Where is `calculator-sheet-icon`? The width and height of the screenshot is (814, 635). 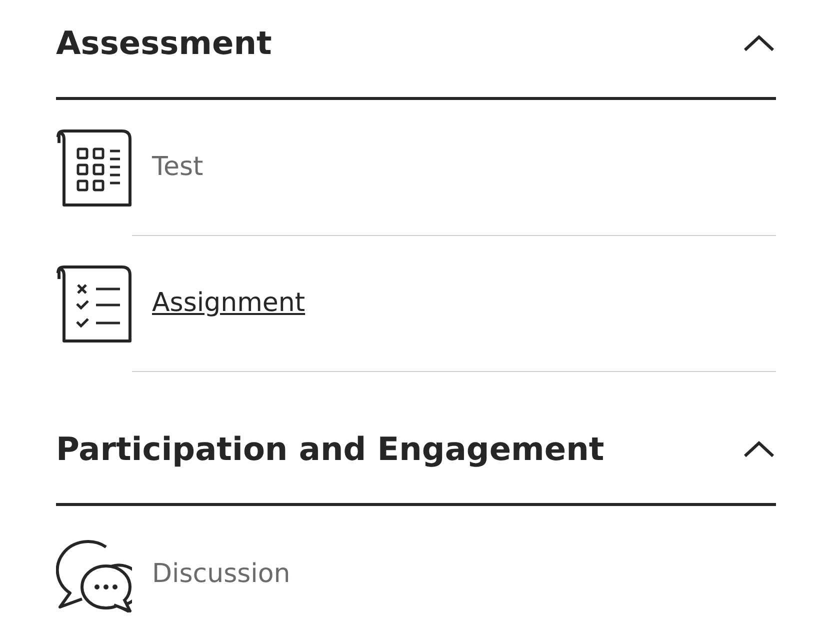 calculator-sheet-icon is located at coordinates (94, 167).